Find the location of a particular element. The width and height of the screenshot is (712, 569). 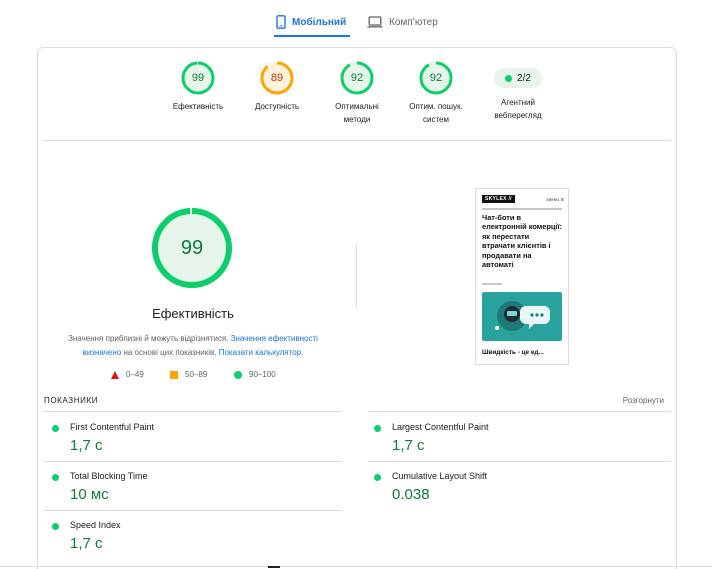

metric-value: 10 мс is located at coordinates (89, 494).